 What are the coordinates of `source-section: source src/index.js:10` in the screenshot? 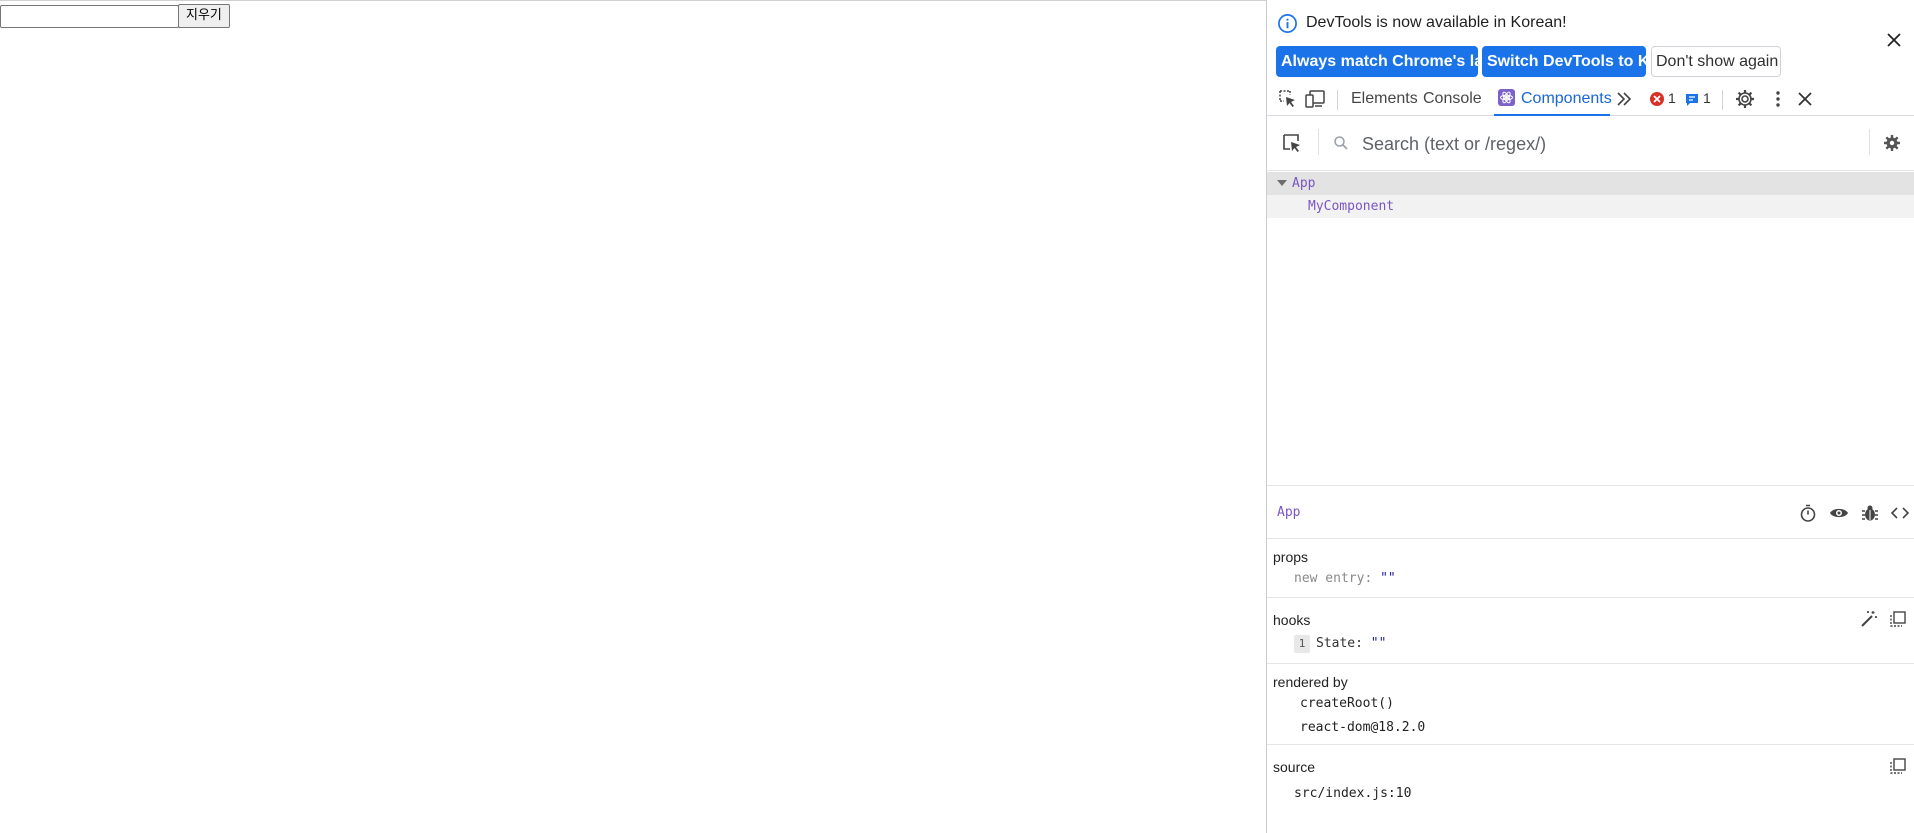 It's located at (1590, 789).